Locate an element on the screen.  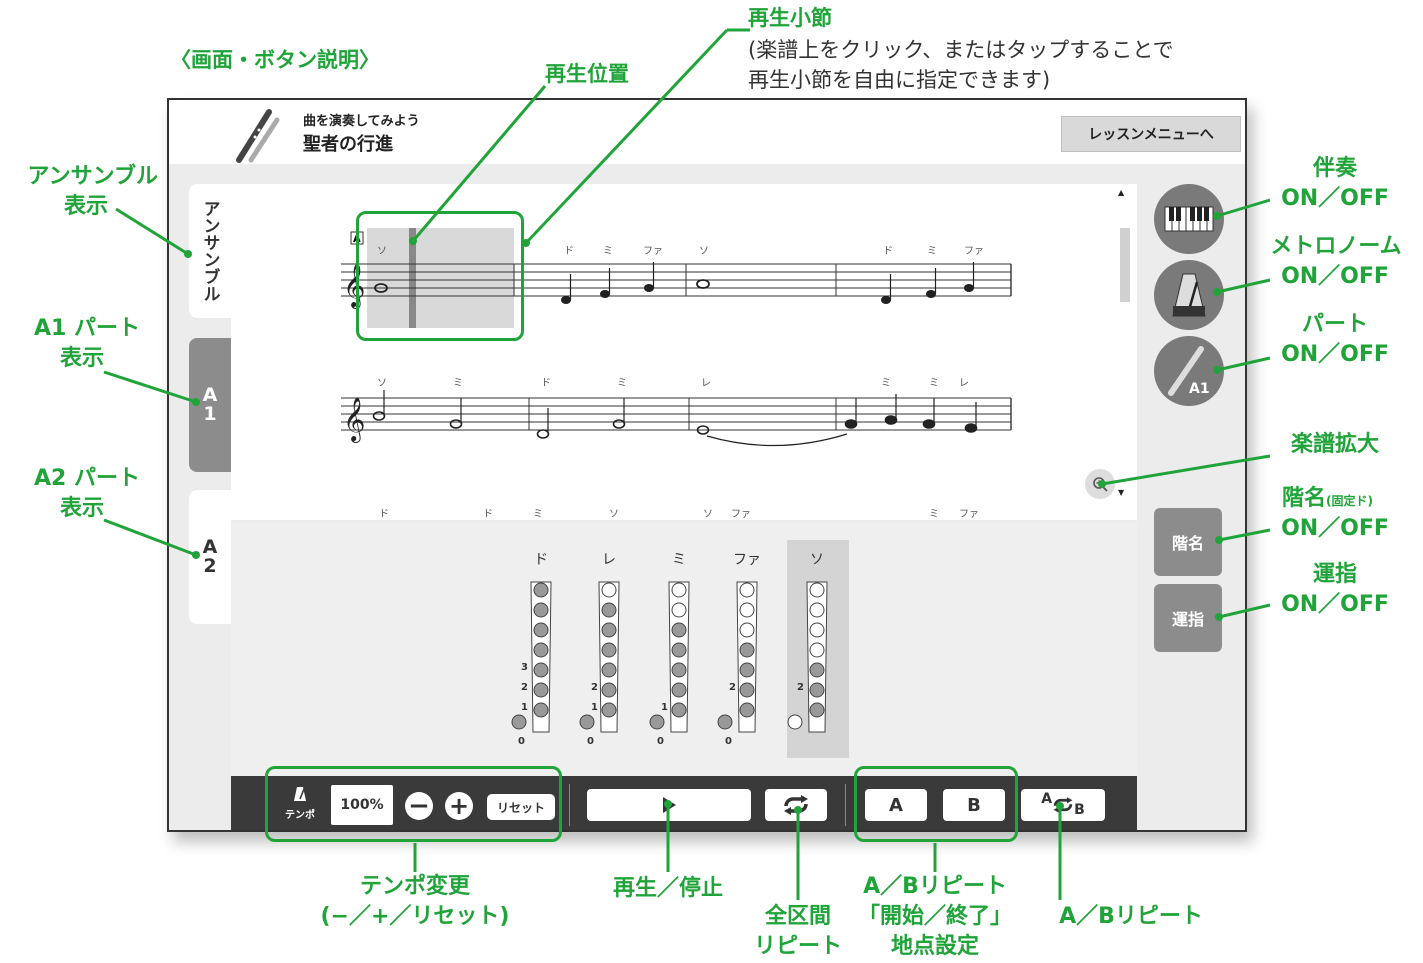
ann-tempo-2: (−／+／リセット) is located at coordinates (415, 916).